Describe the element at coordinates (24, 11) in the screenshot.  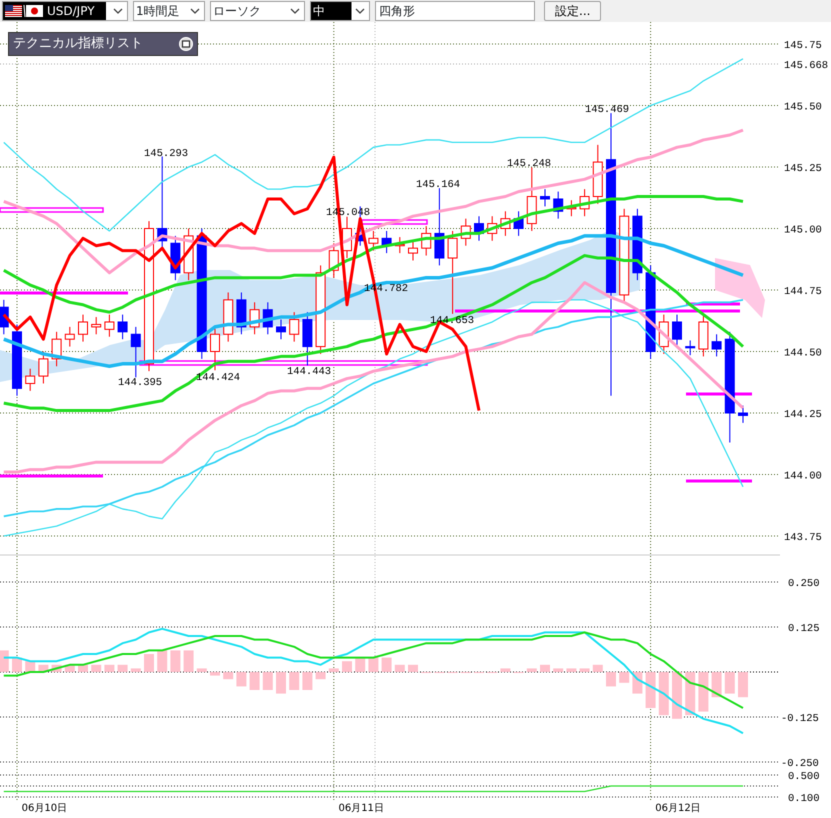
I see `flags-icon` at that location.